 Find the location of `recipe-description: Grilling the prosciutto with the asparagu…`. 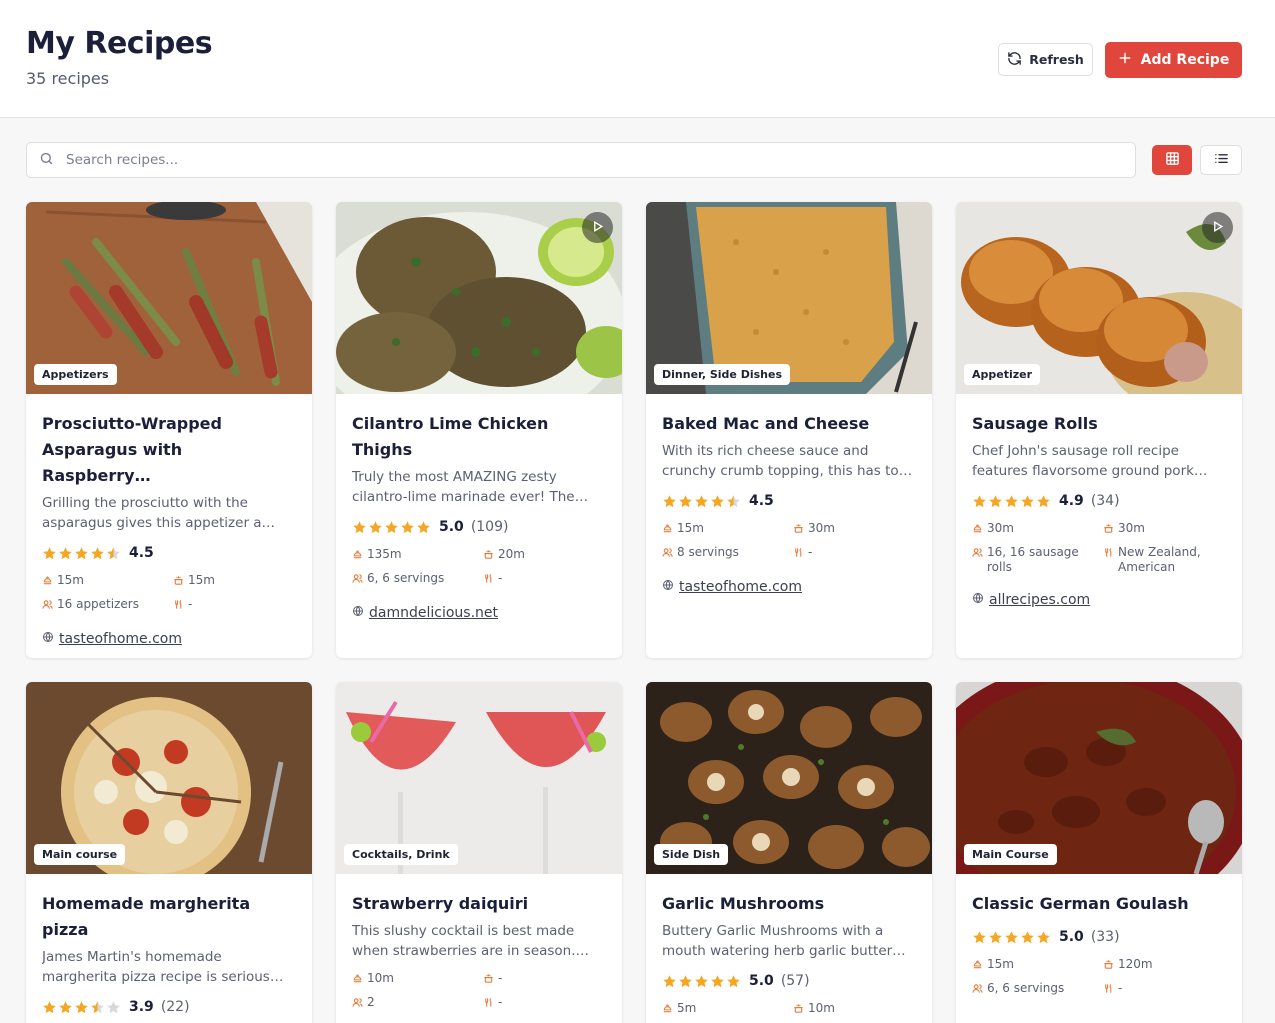

recipe-description: Grilling the prosciutto with the asparagu… is located at coordinates (159, 513).